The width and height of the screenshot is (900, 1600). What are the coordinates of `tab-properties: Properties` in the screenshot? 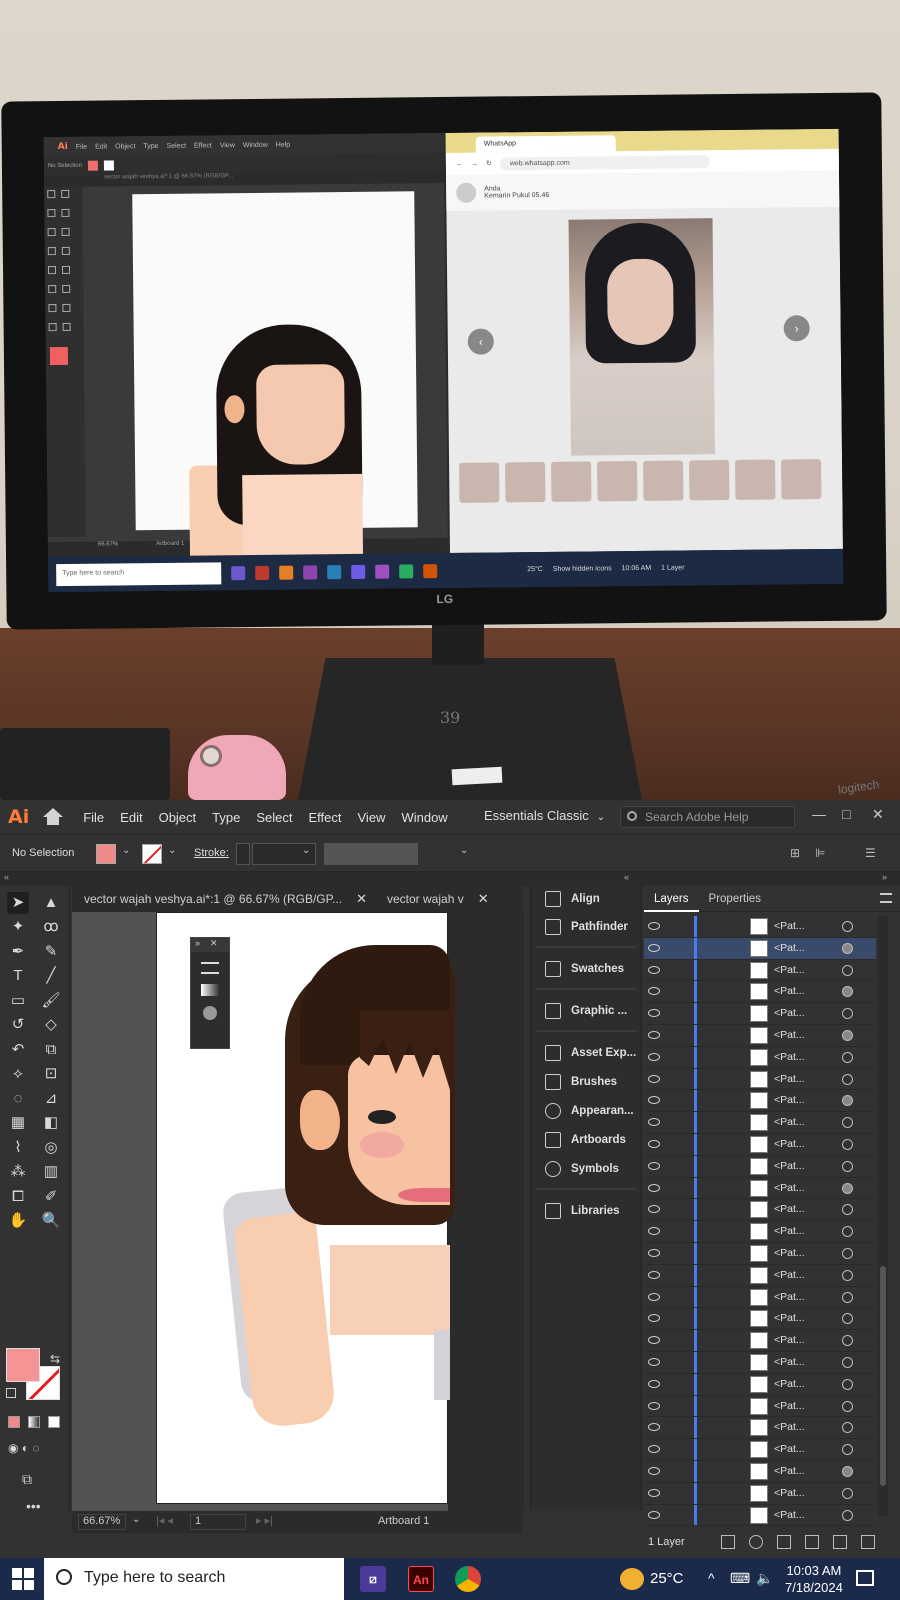 It's located at (735, 899).